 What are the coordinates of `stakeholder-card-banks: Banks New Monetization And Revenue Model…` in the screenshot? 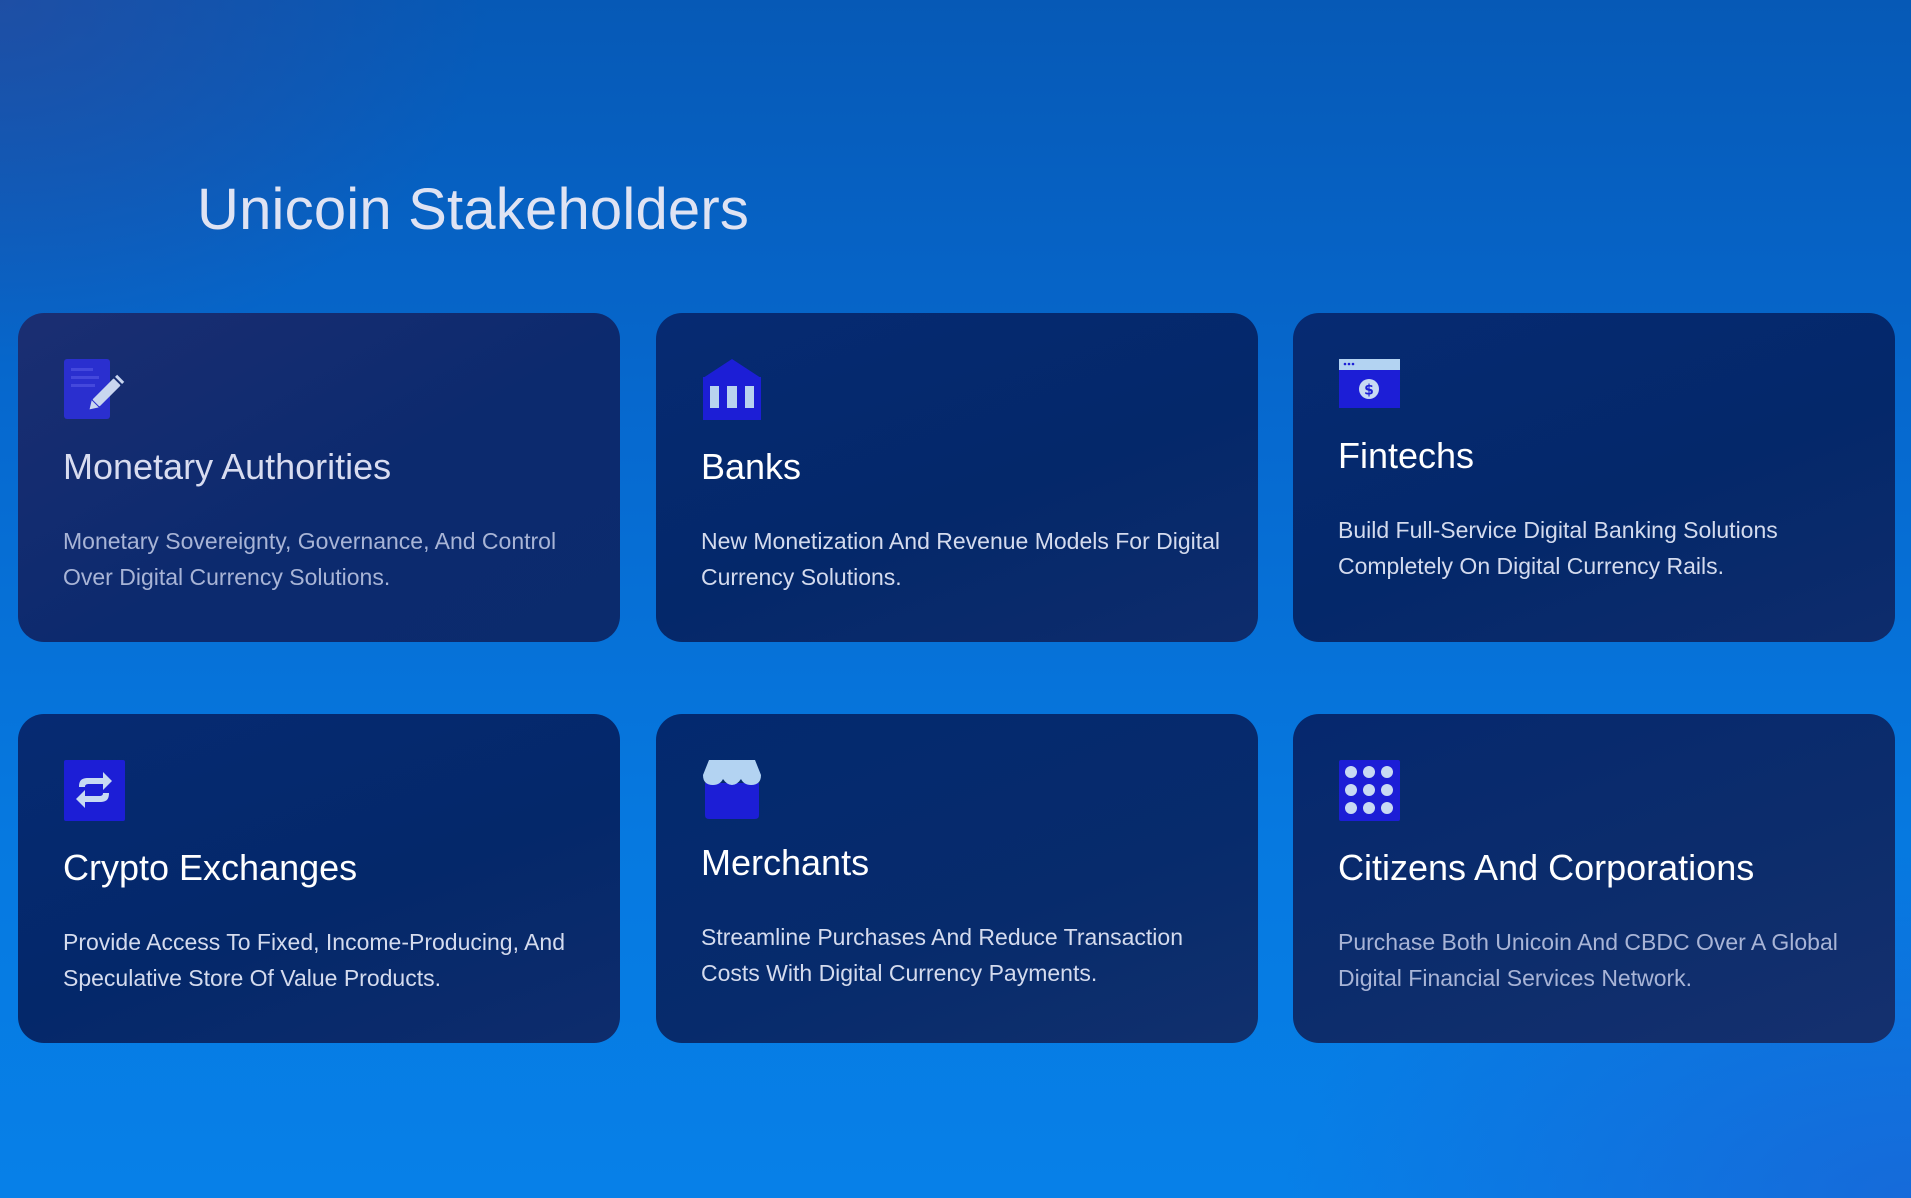 It's located at (957, 477).